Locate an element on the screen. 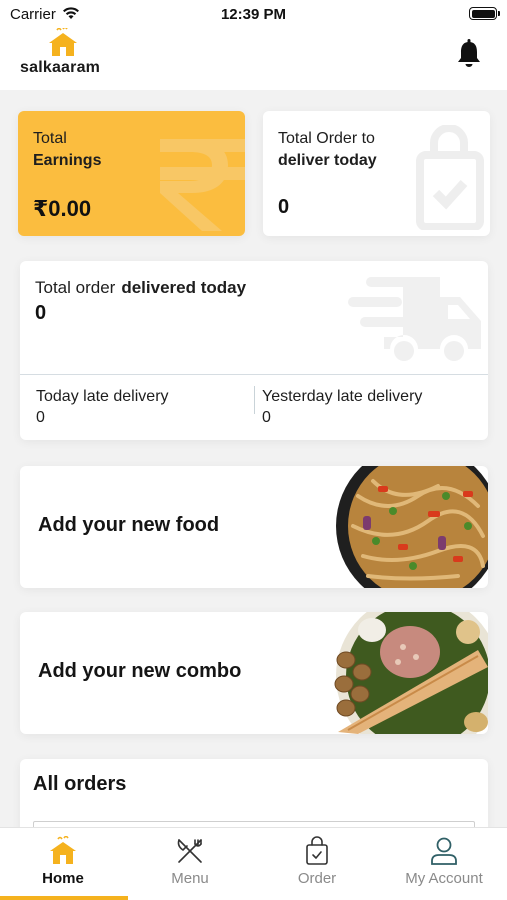 This screenshot has height=900, width=507. nav-my-account: My Account is located at coordinates (444, 864).